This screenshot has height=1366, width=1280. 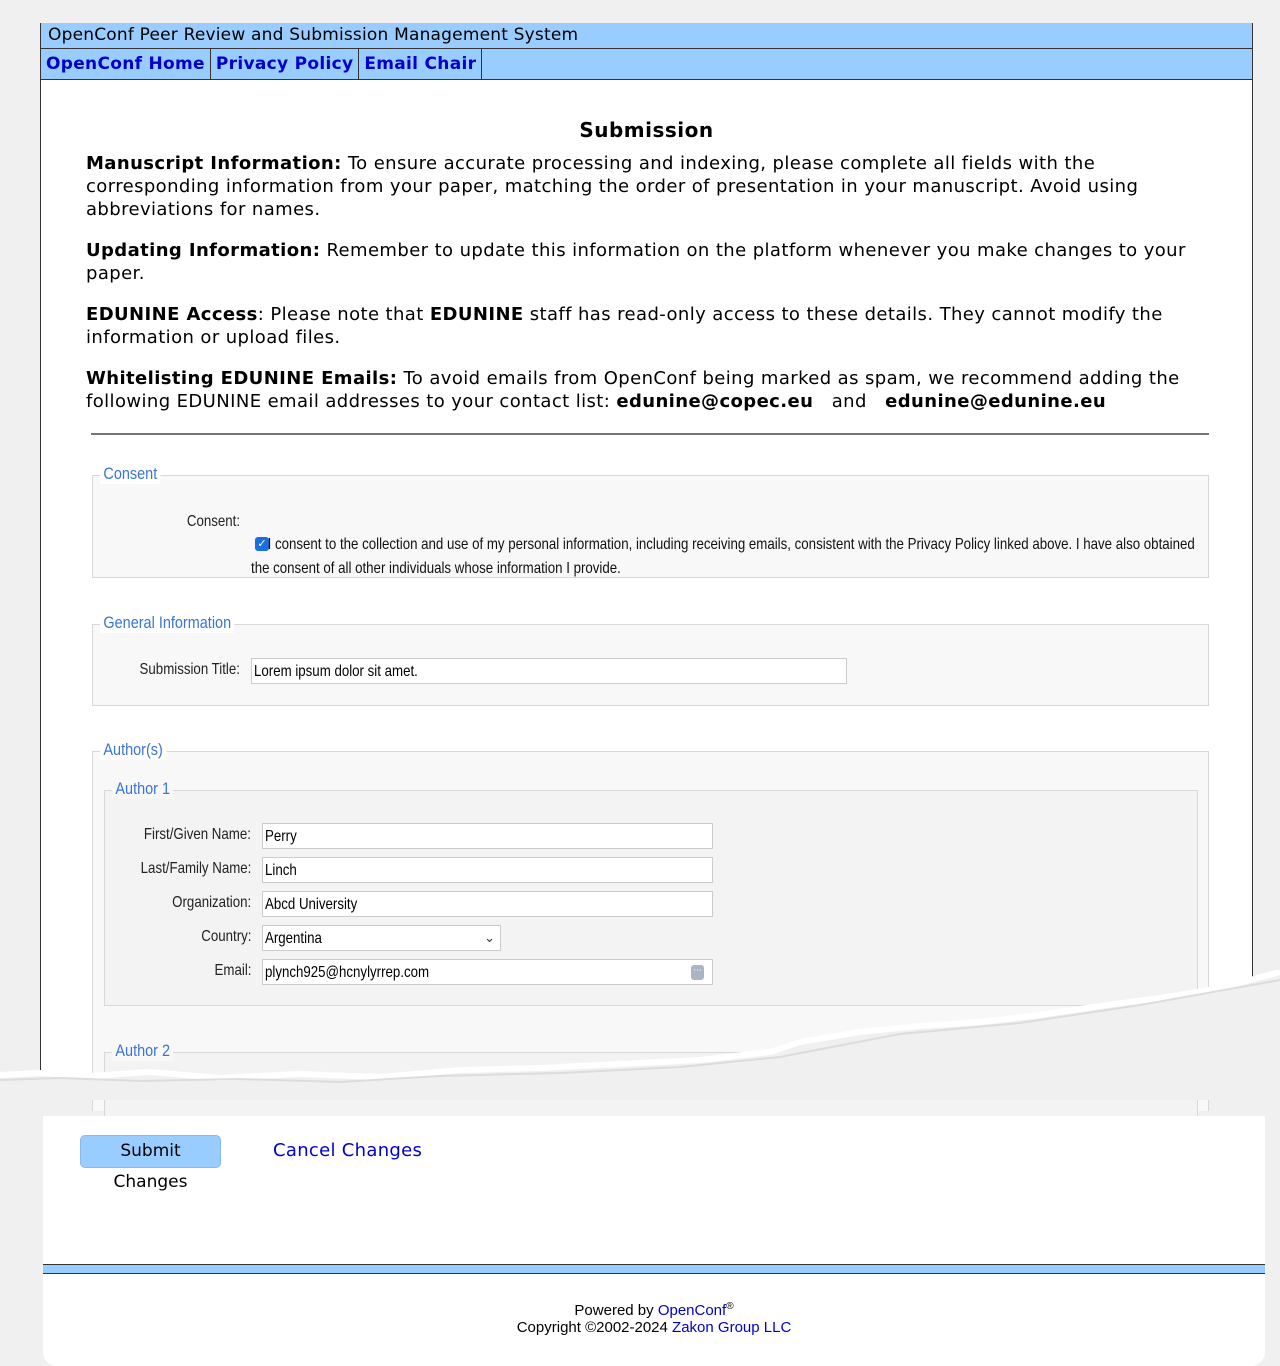 What do you see at coordinates (549, 671) in the screenshot?
I see `submission-title-input: Lorem ipsum dolor sit amet.` at bounding box center [549, 671].